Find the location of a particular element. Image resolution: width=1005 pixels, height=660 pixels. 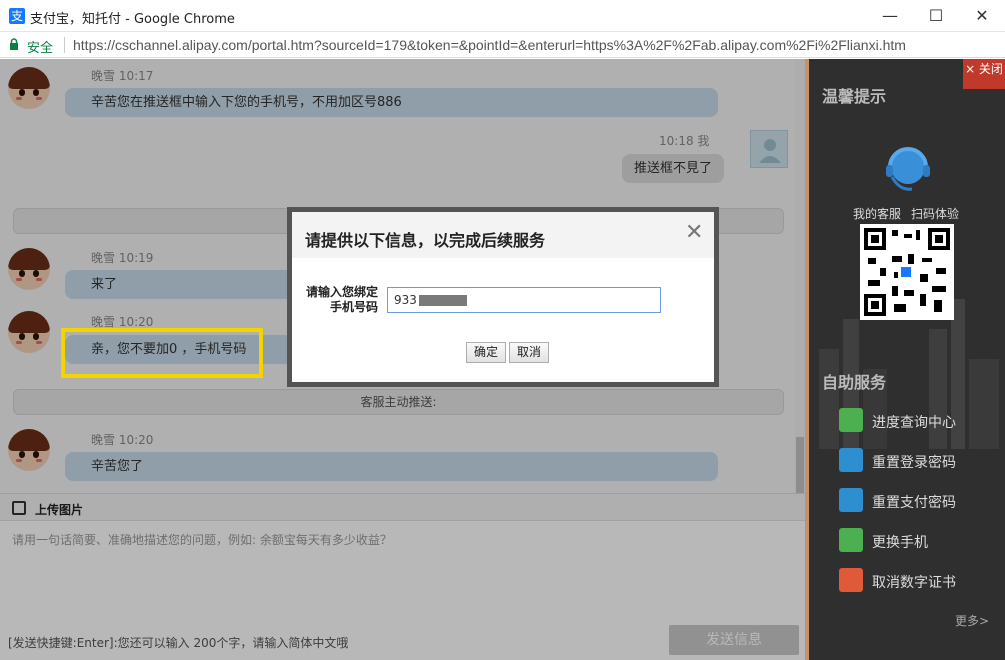

my-service-label: 我的客服 is located at coordinates (877, 214).